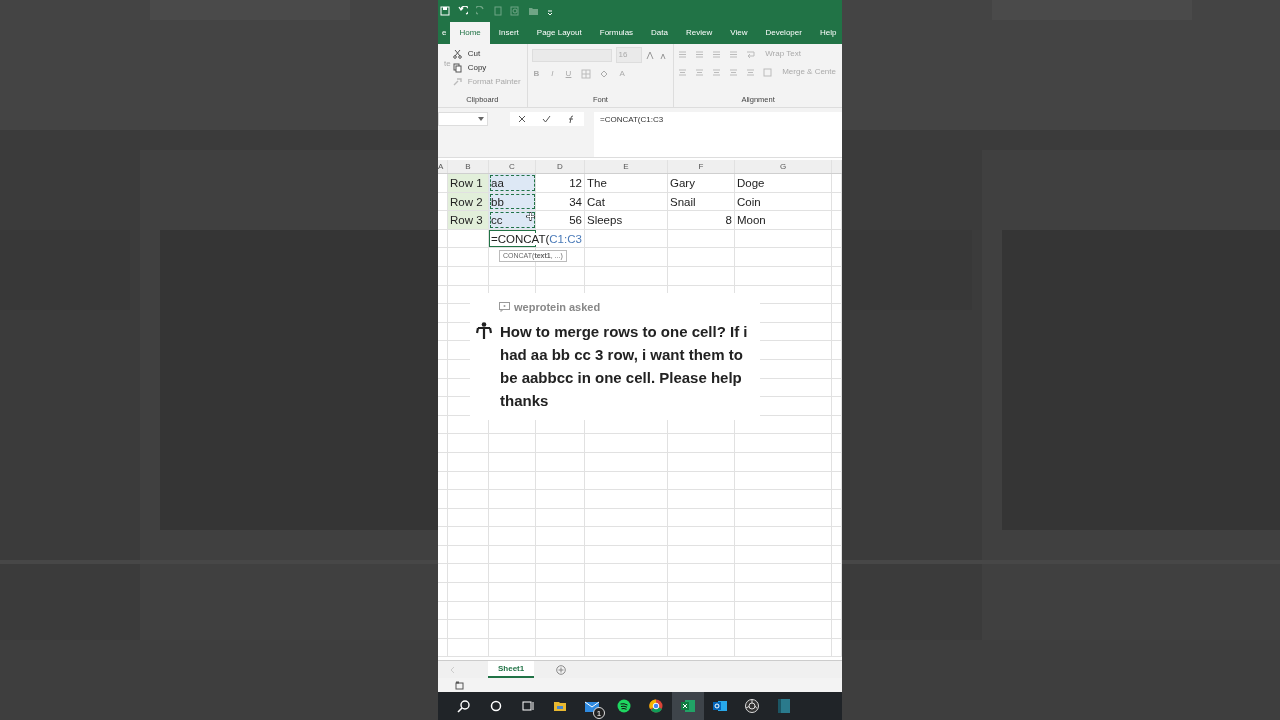 This screenshot has height=720, width=1280. I want to click on wrap-text-icon, so click(751, 54).